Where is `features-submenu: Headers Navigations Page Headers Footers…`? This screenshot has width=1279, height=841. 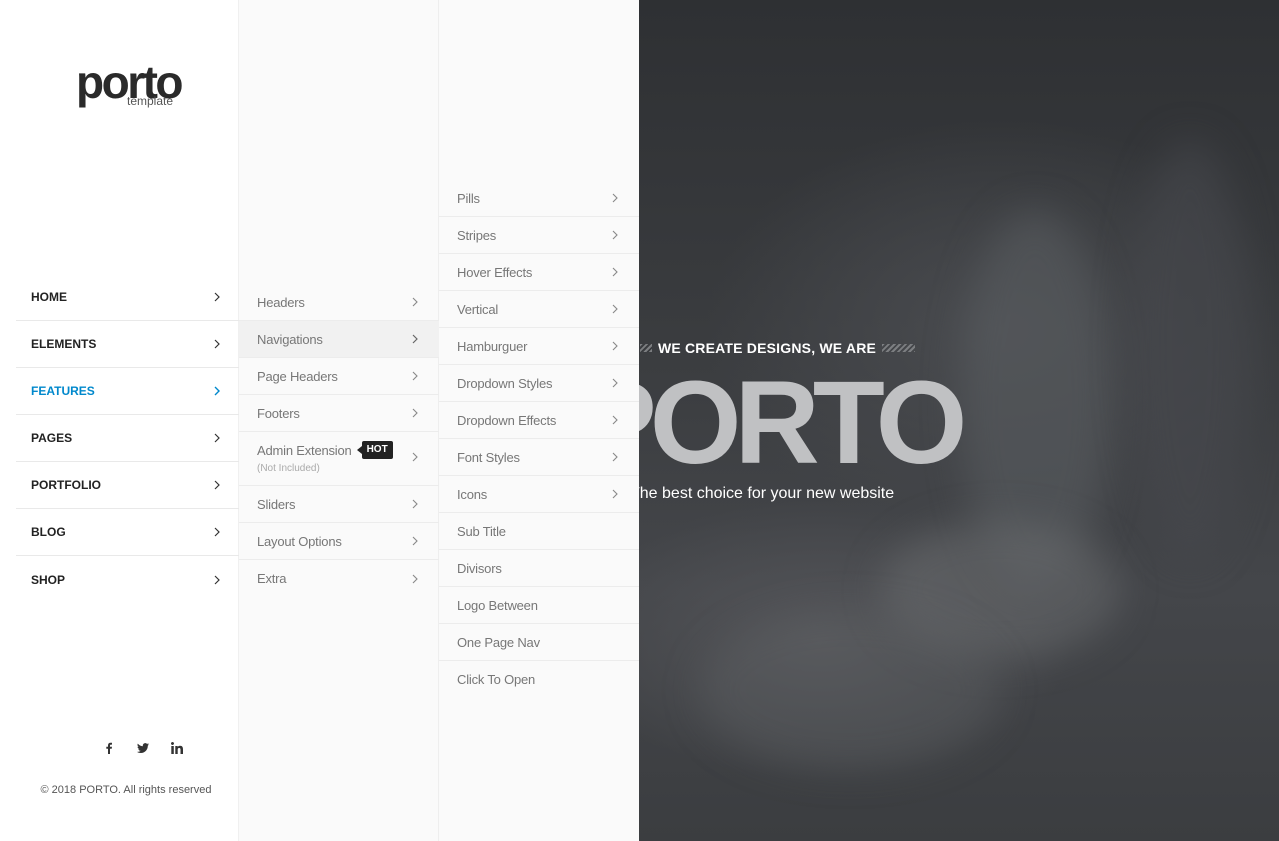
features-submenu: Headers Navigations Page Headers Footers… is located at coordinates (339, 440).